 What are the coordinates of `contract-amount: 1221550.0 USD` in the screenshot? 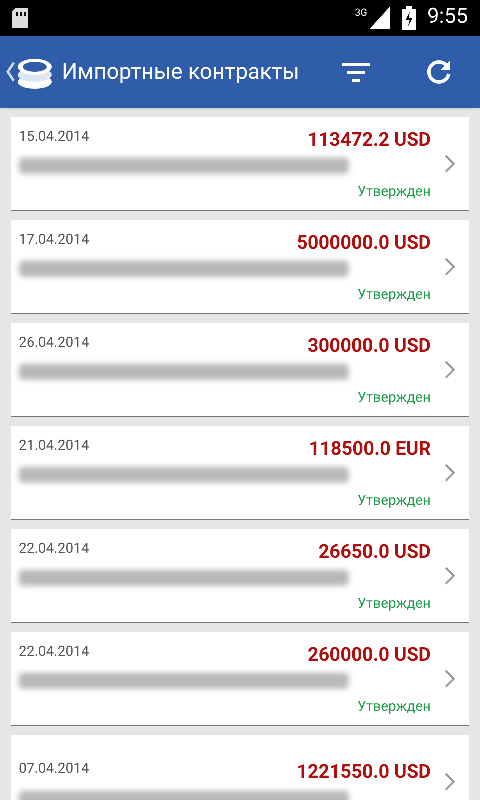 It's located at (363, 772).